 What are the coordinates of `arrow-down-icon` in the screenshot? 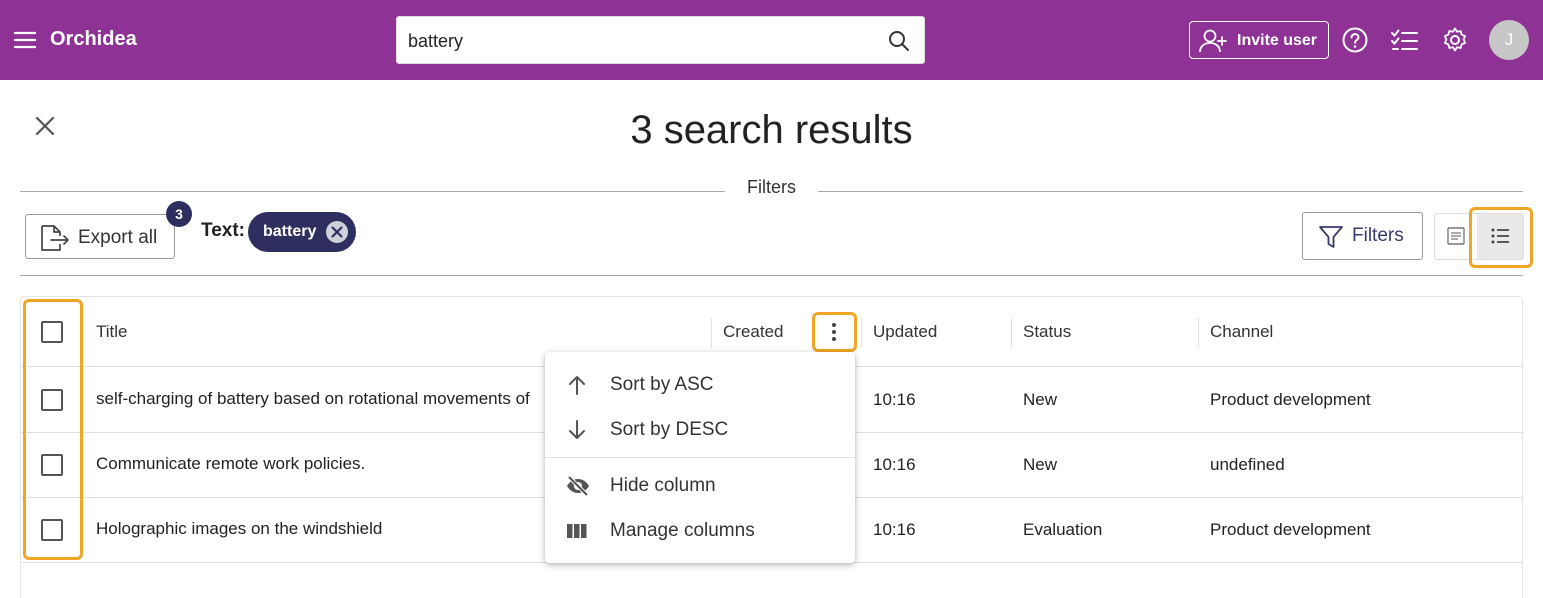 It's located at (577, 429).